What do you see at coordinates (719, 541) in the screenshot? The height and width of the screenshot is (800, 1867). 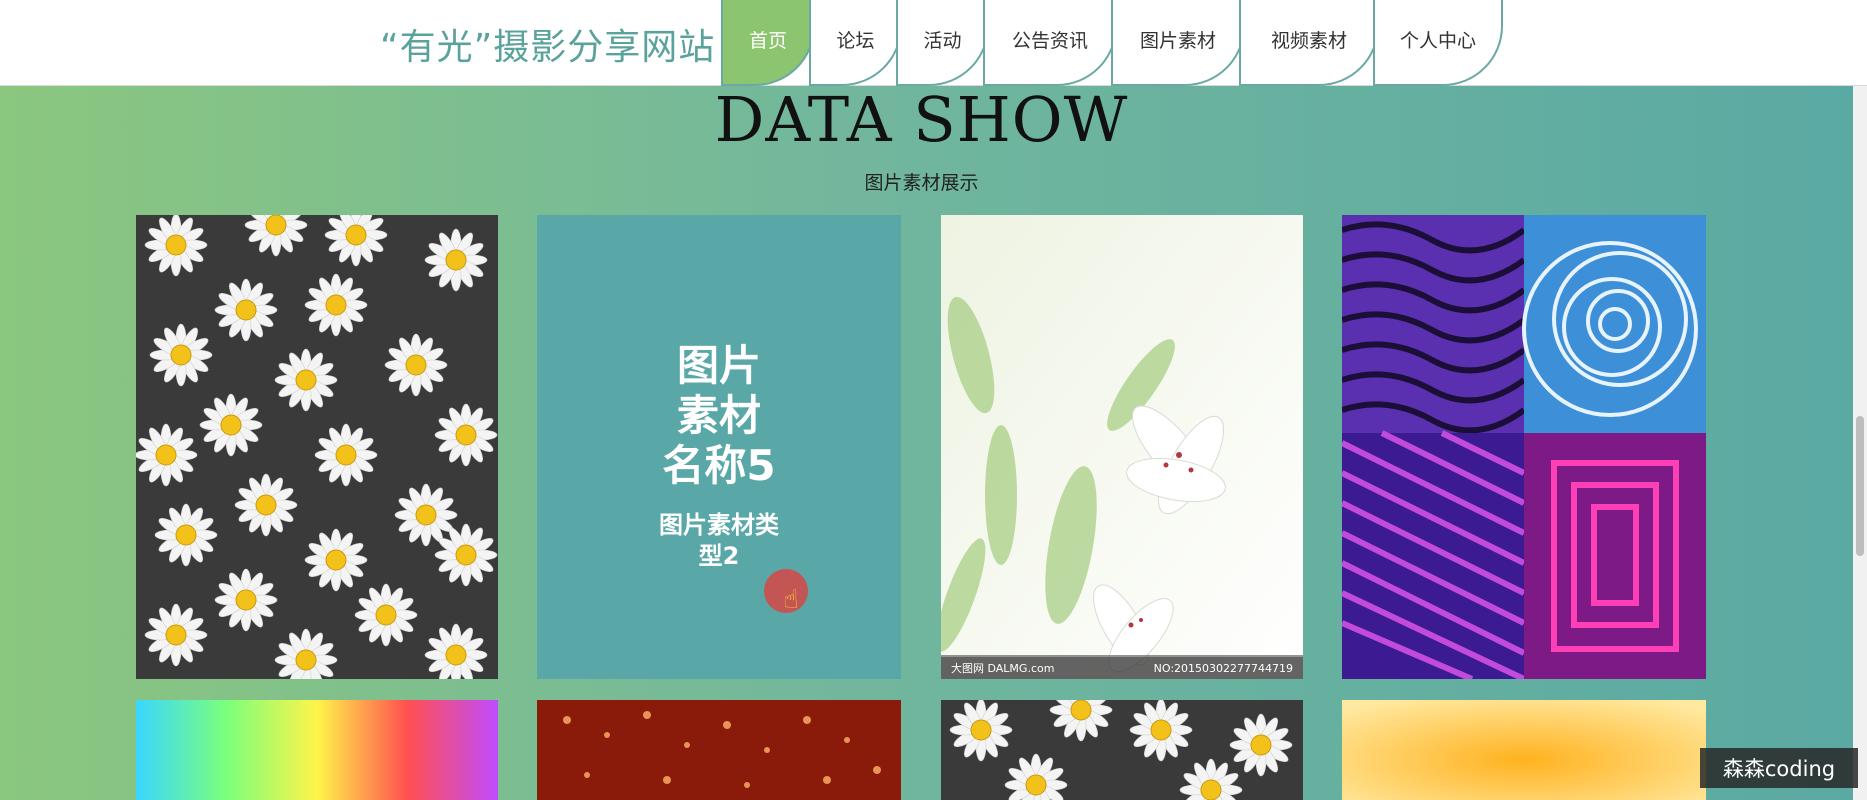 I see `card-type: 图片素材类型2` at bounding box center [719, 541].